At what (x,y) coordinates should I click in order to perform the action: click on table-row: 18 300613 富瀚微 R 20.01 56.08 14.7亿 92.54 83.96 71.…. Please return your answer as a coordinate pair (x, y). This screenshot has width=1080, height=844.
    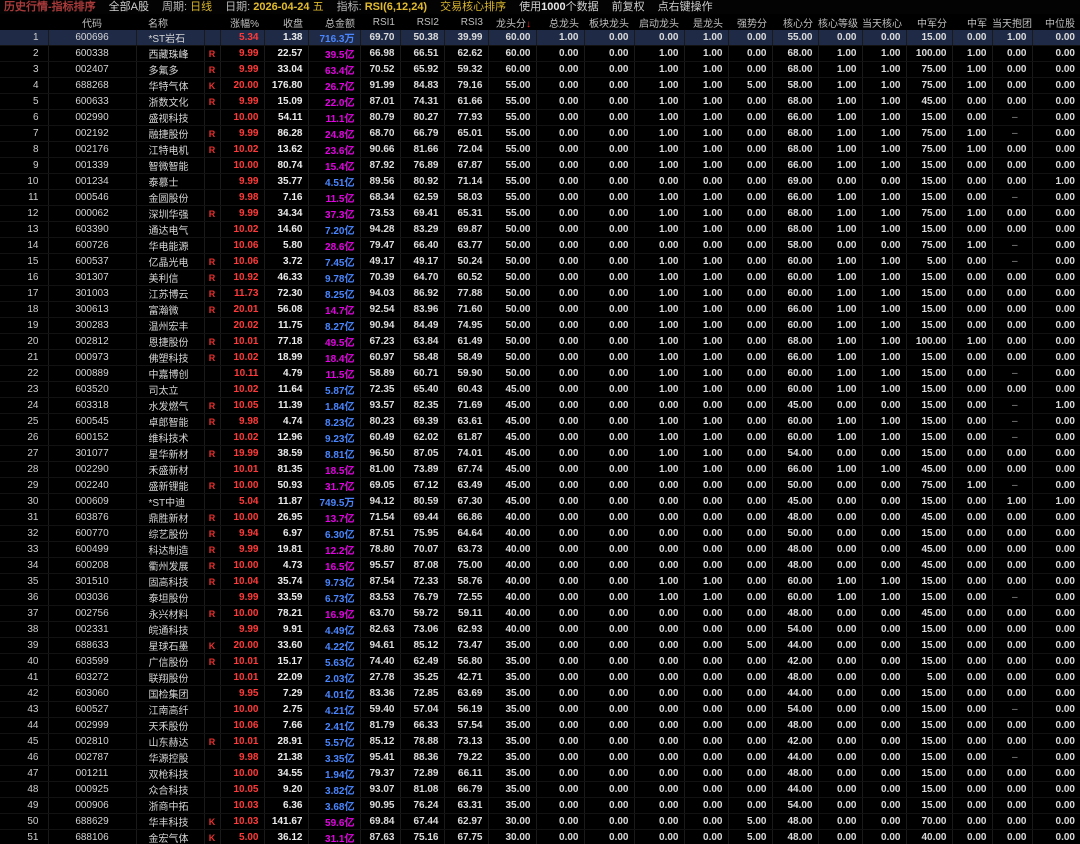
    Looking at the image, I should click on (540, 310).